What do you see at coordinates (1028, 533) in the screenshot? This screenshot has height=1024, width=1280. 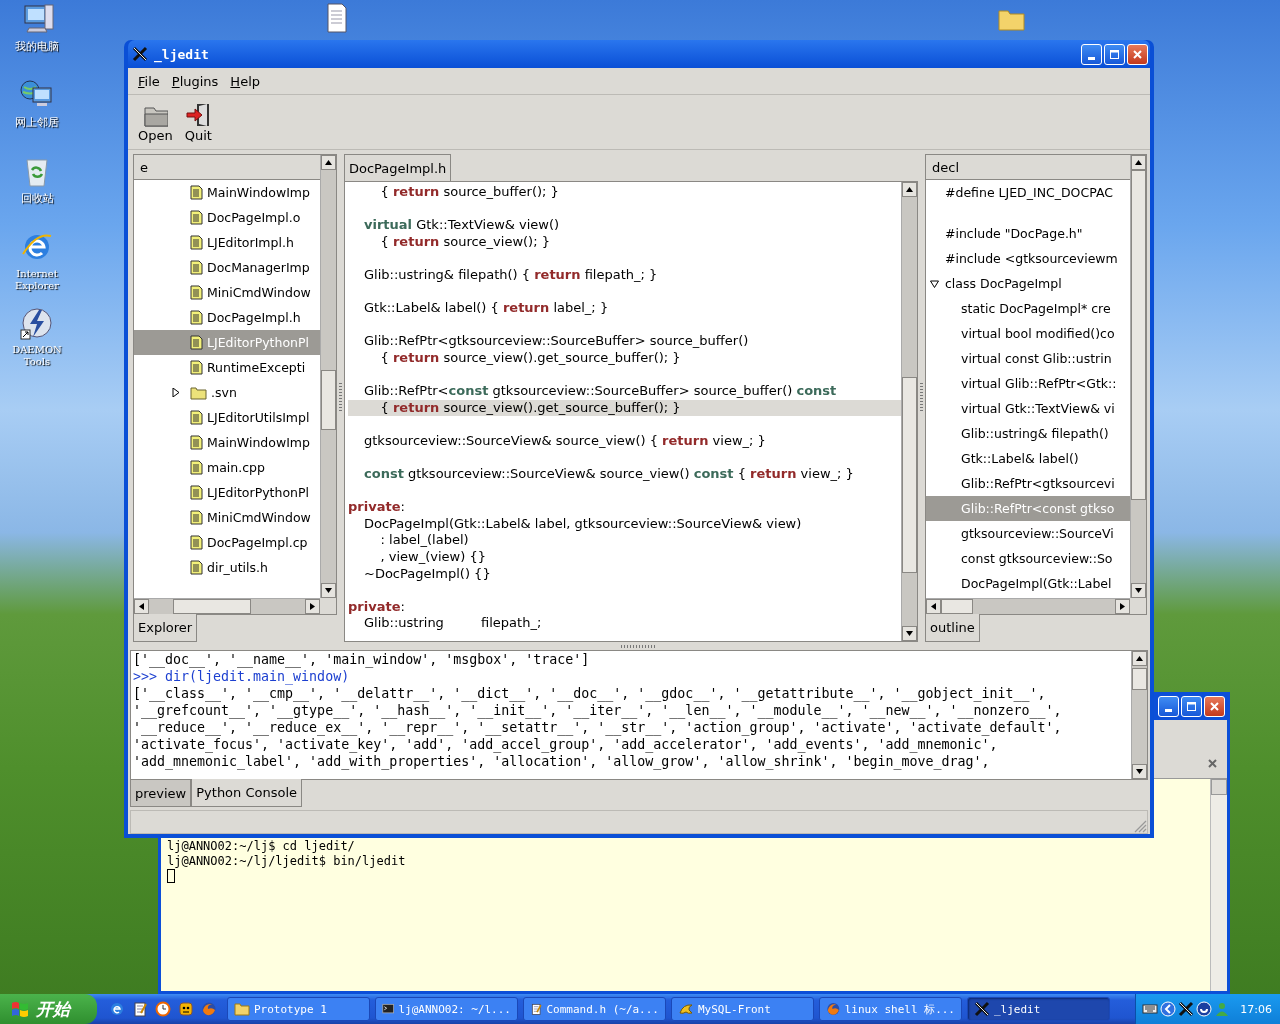 I see `tree-item: gtksourceview::SourceVi` at bounding box center [1028, 533].